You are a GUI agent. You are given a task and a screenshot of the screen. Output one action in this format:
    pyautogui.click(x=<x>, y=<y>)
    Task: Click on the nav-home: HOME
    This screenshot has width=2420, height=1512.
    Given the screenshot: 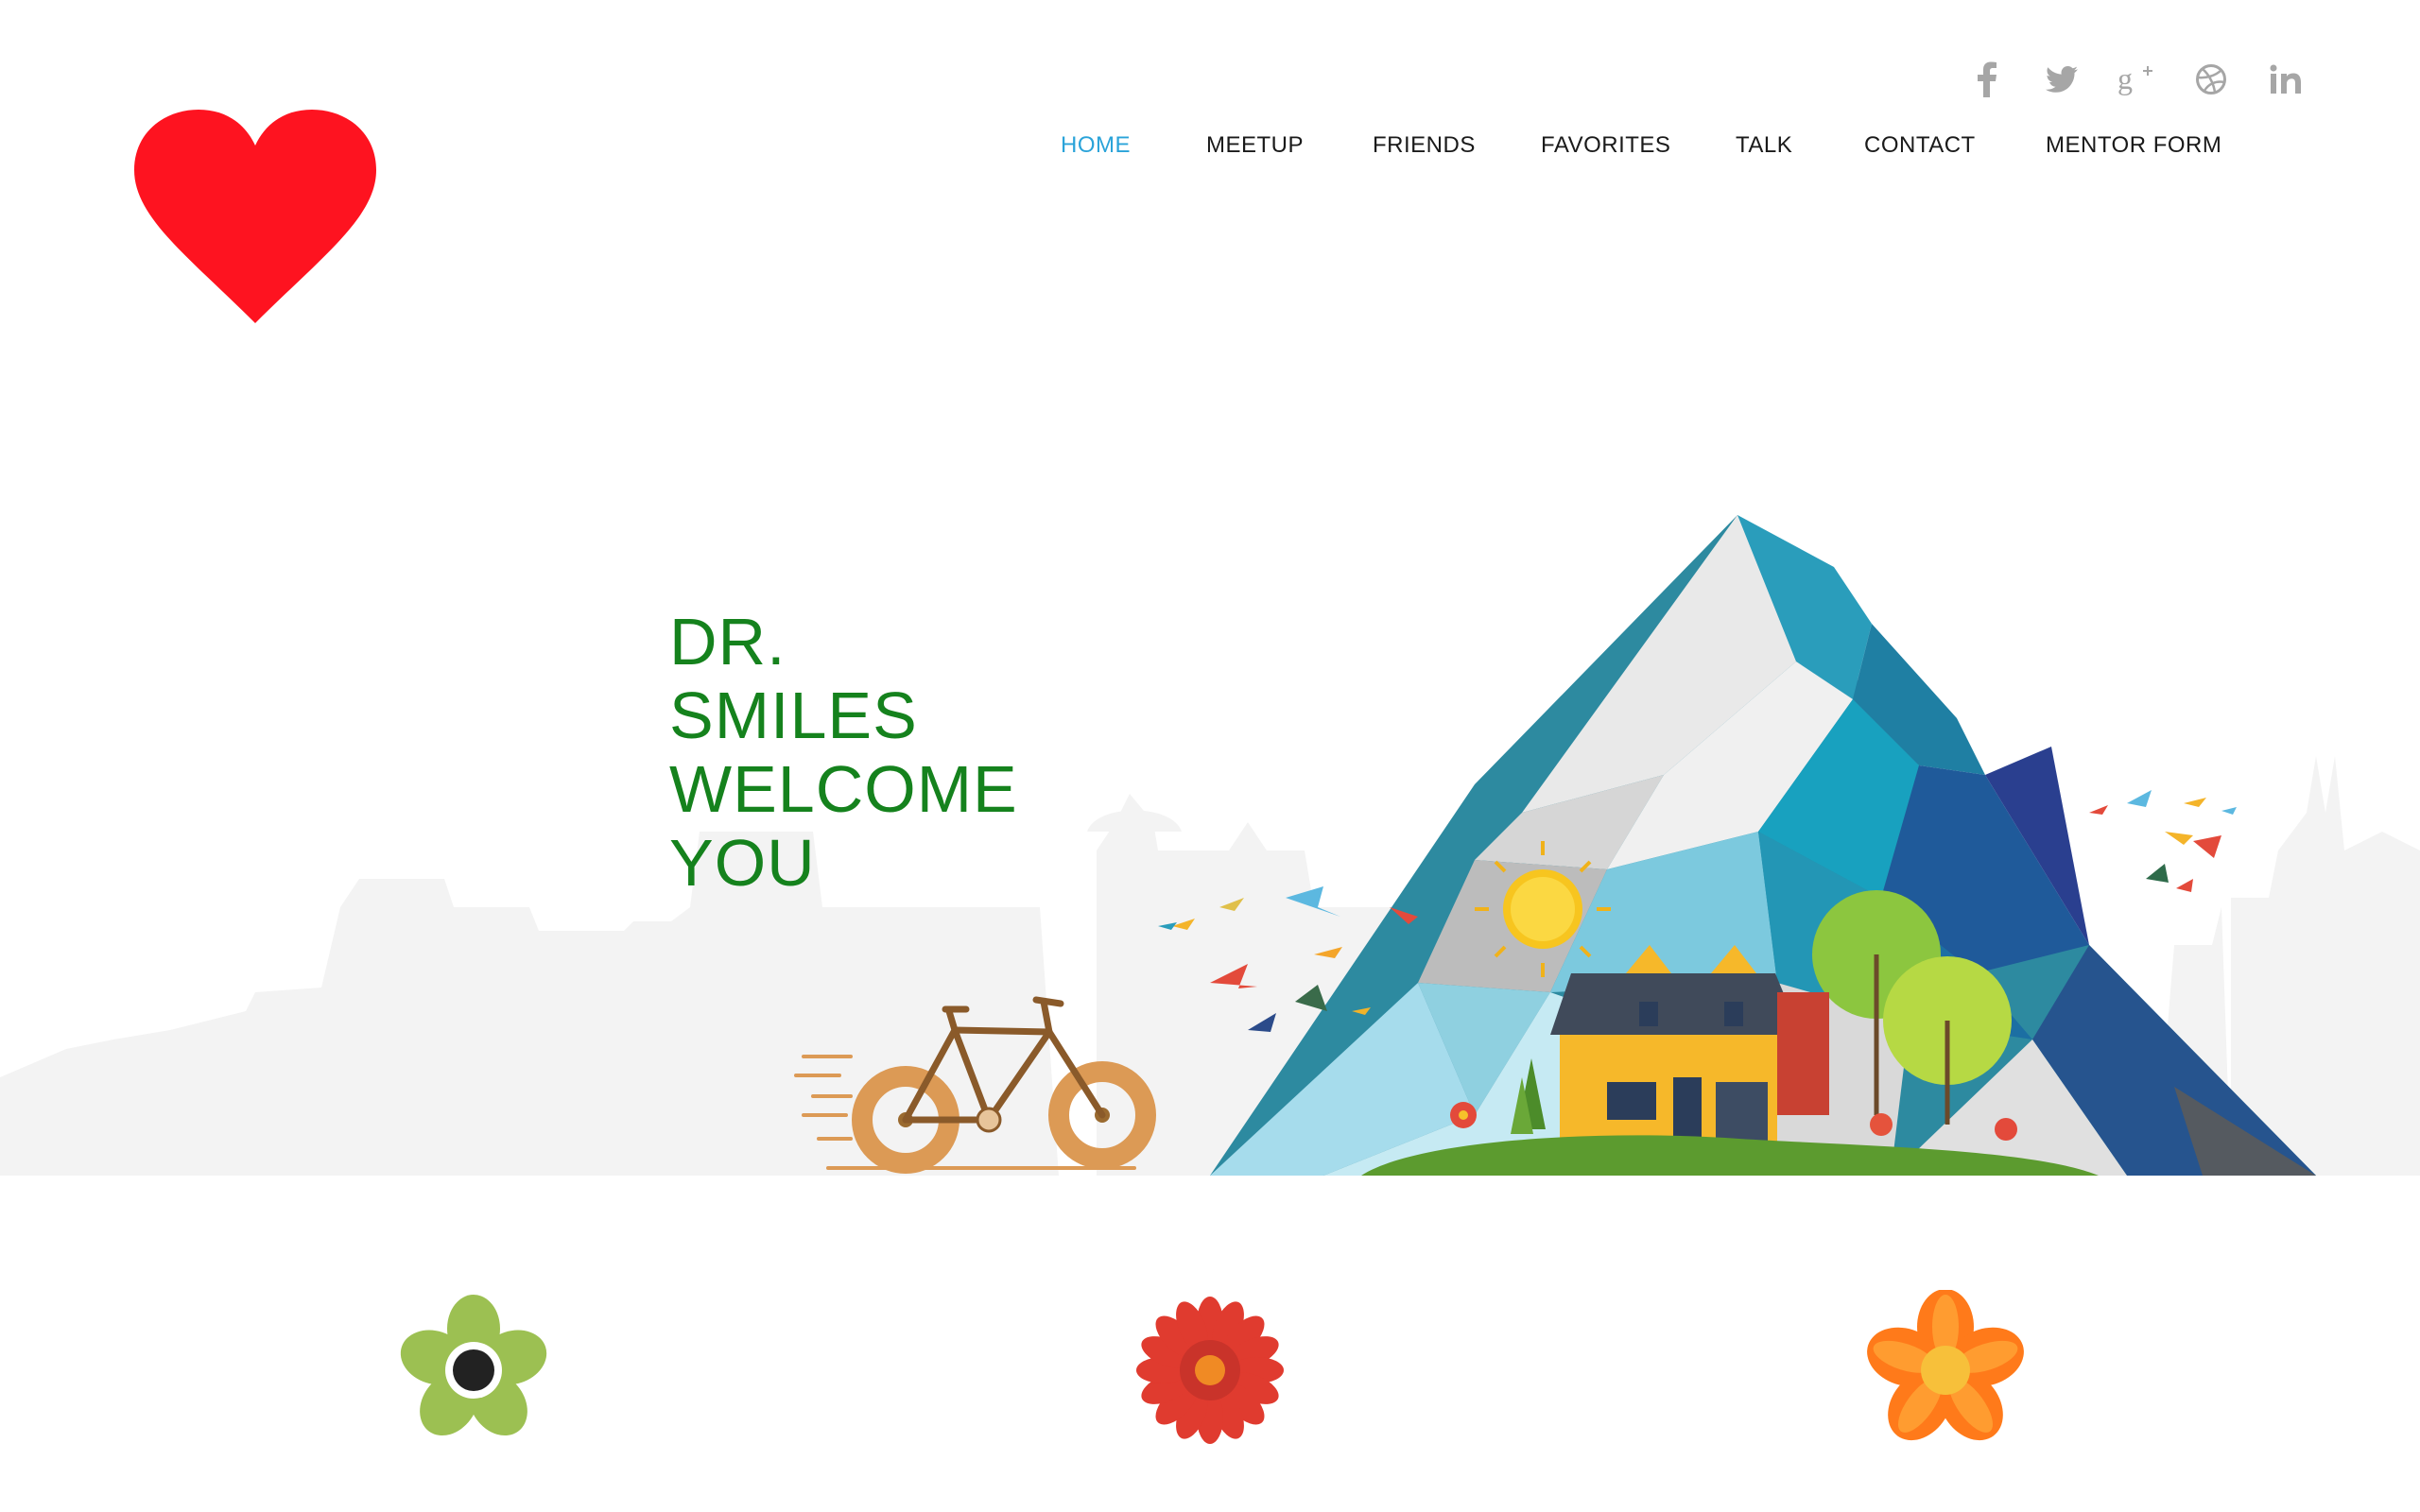 What is the action you would take?
    pyautogui.click(x=1096, y=145)
    